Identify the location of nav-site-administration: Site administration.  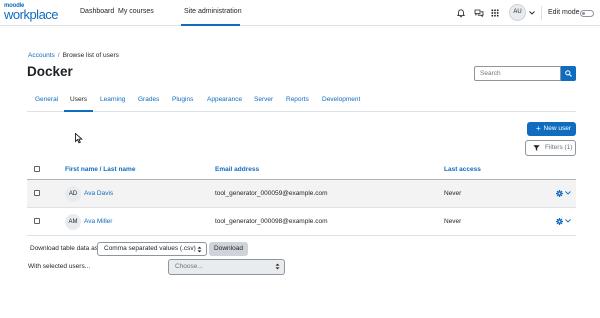
(213, 11).